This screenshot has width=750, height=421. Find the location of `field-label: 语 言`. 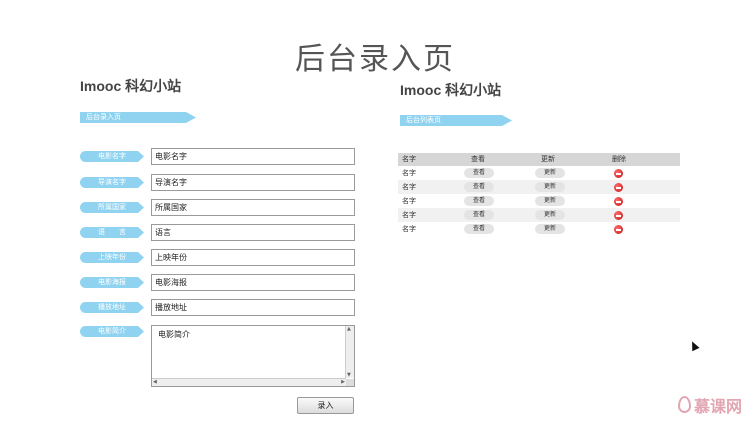

field-label: 语 言 is located at coordinates (112, 232).